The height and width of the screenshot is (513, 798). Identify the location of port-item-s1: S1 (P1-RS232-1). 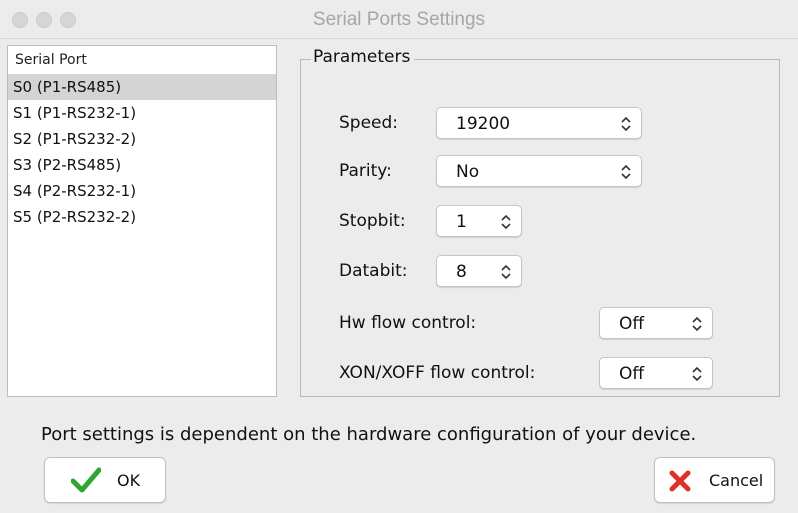
(142, 113).